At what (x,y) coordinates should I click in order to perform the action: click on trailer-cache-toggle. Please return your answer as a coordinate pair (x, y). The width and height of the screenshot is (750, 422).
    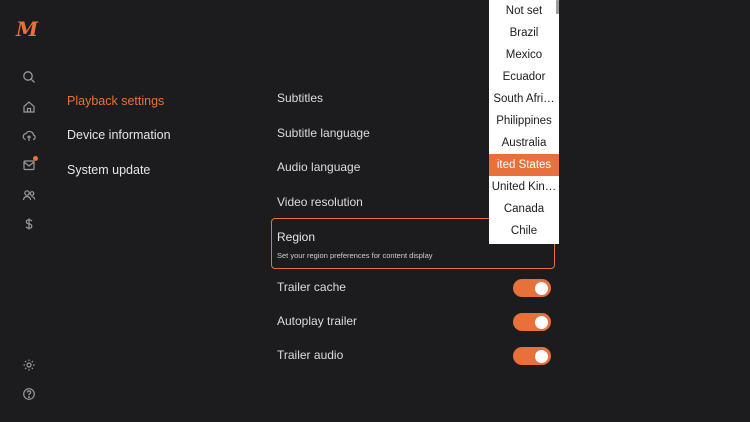
    Looking at the image, I should click on (532, 288).